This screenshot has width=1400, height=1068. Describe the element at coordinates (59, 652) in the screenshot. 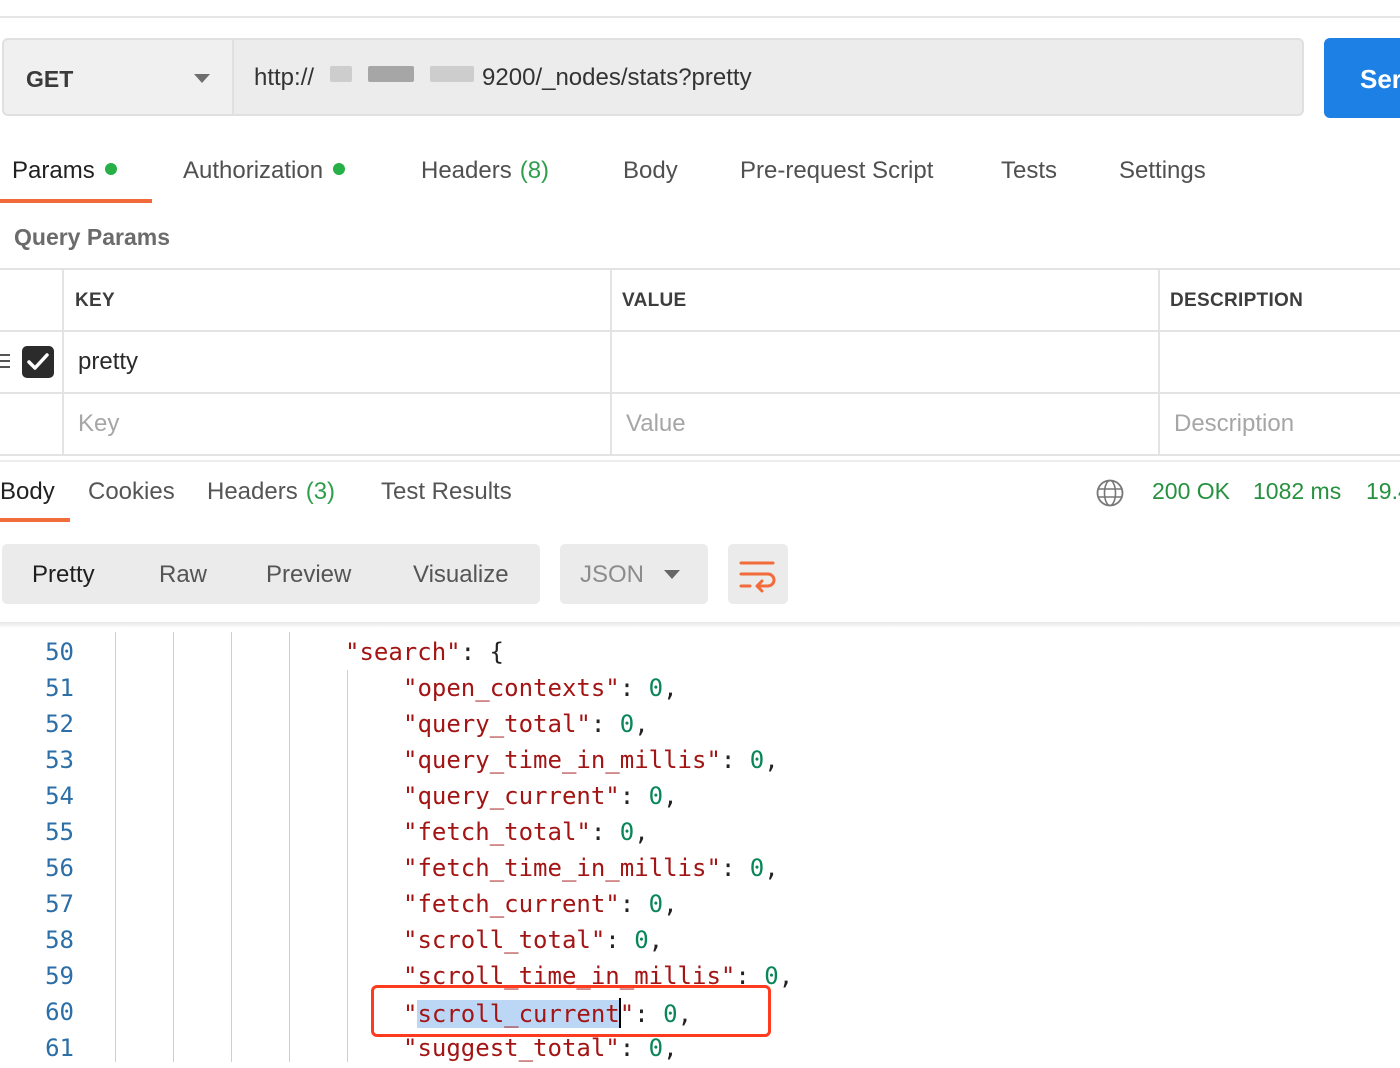

I see `line-number: 50` at that location.